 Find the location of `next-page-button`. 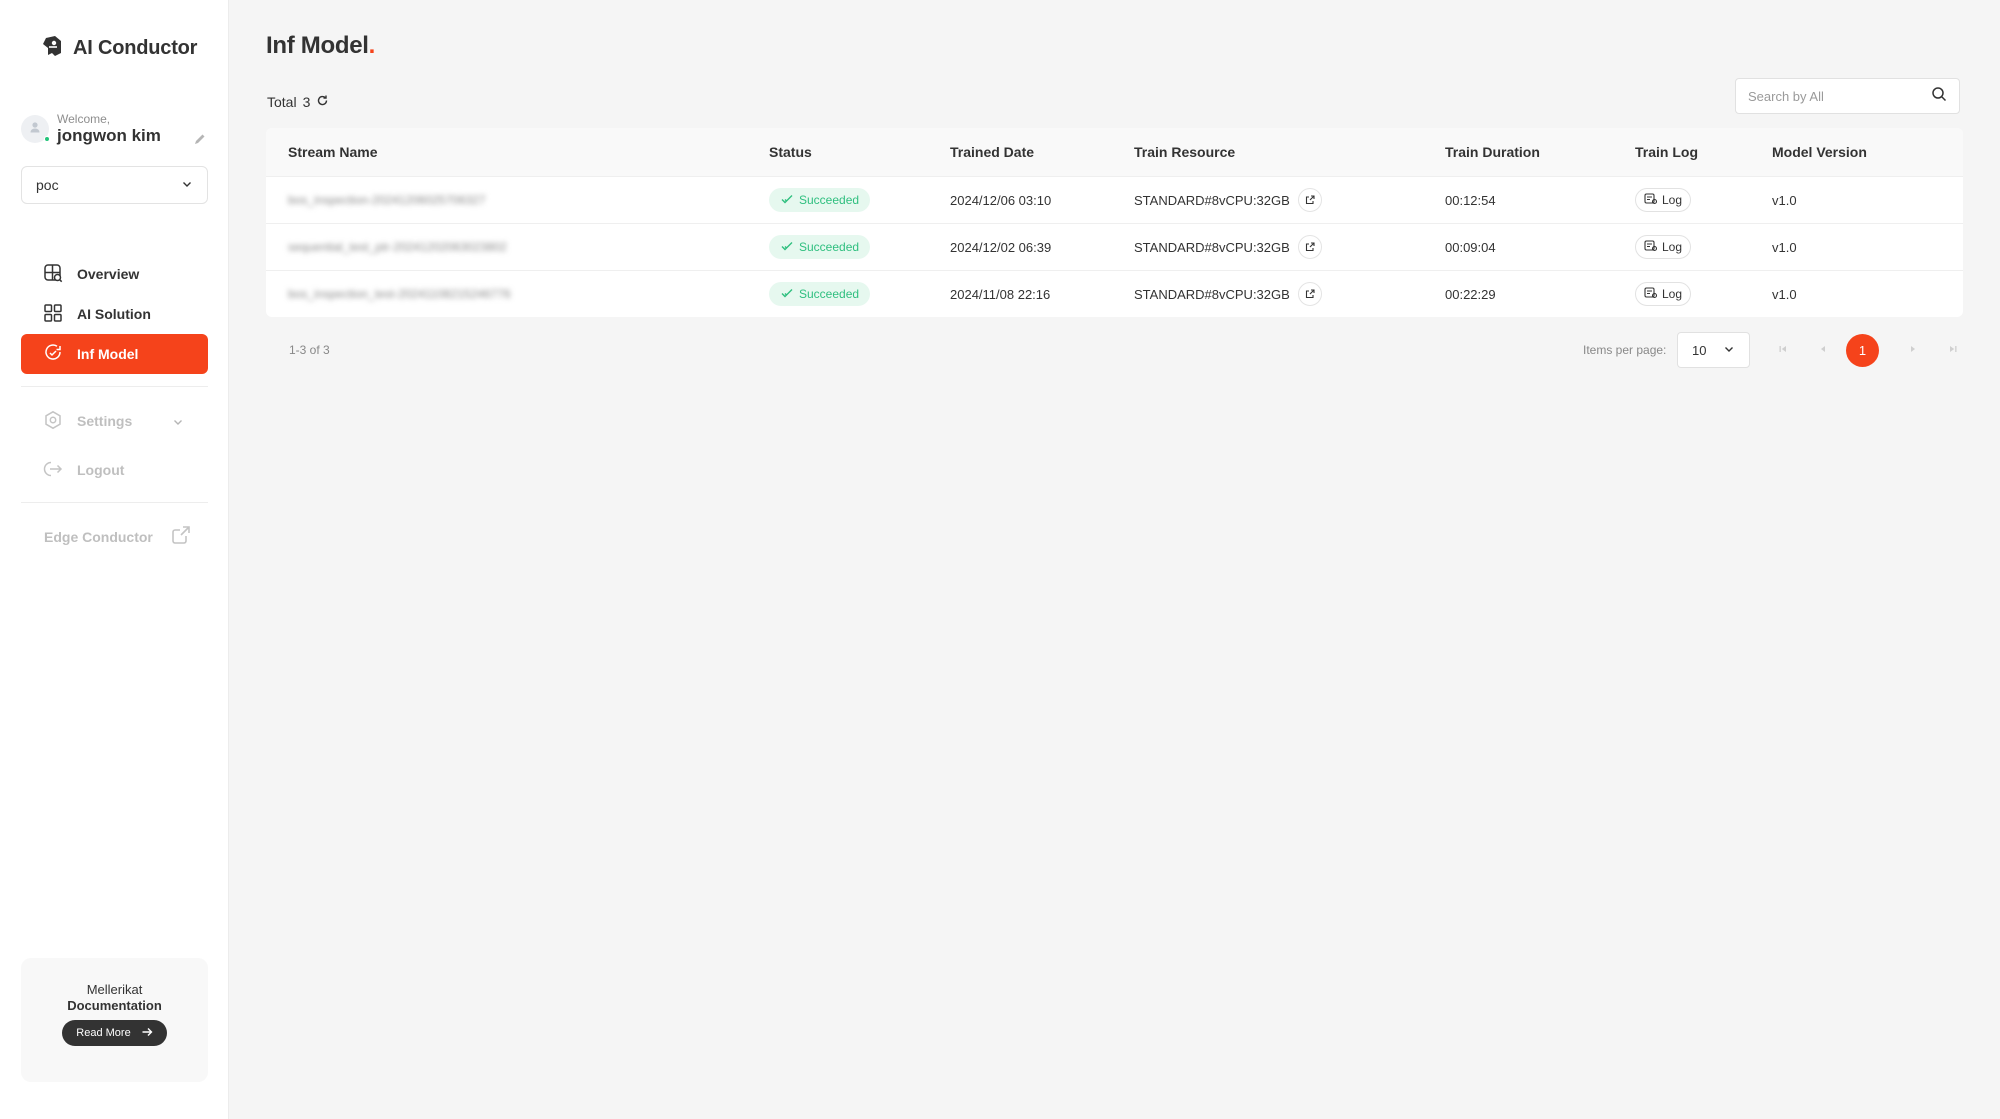

next-page-button is located at coordinates (1913, 350).